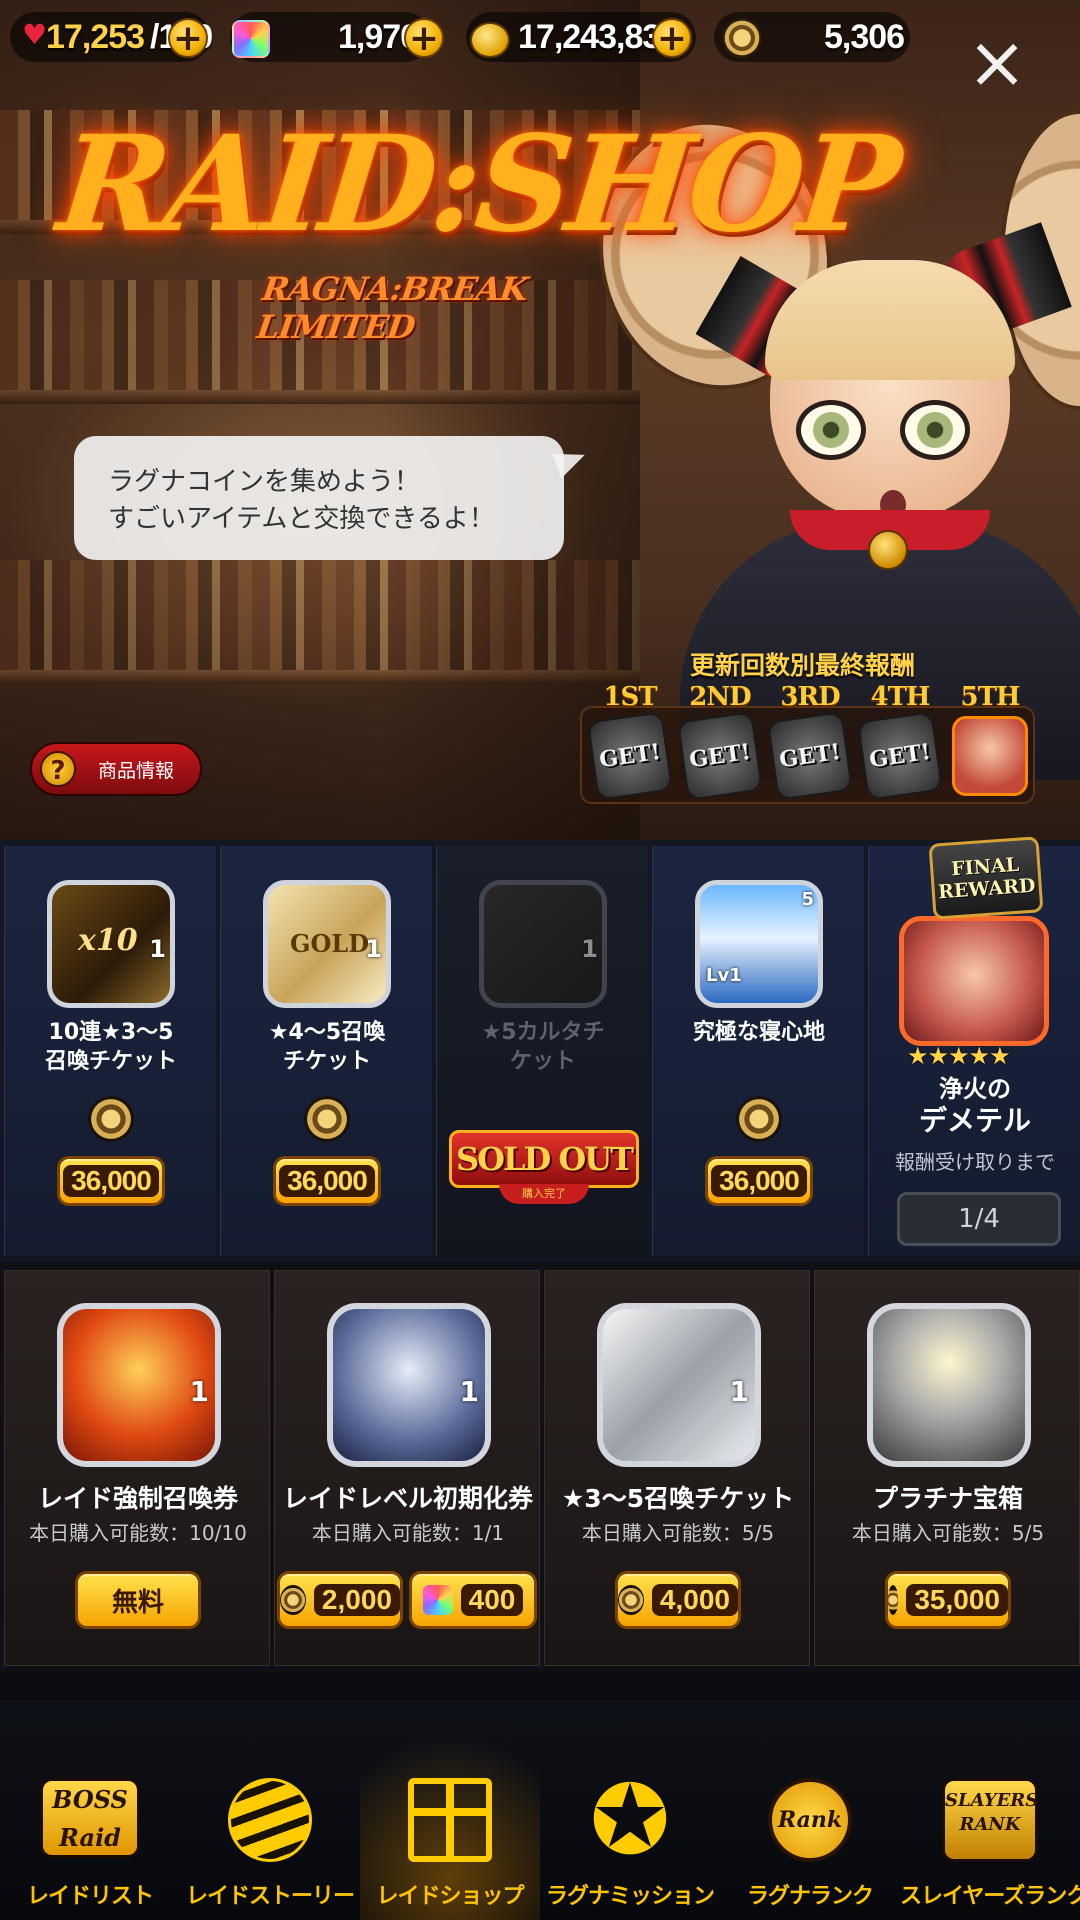 This screenshot has width=1080, height=1920. I want to click on limited-item-card: x10 1 10連★3～5 召喚チケット 36,000, so click(110, 1051).